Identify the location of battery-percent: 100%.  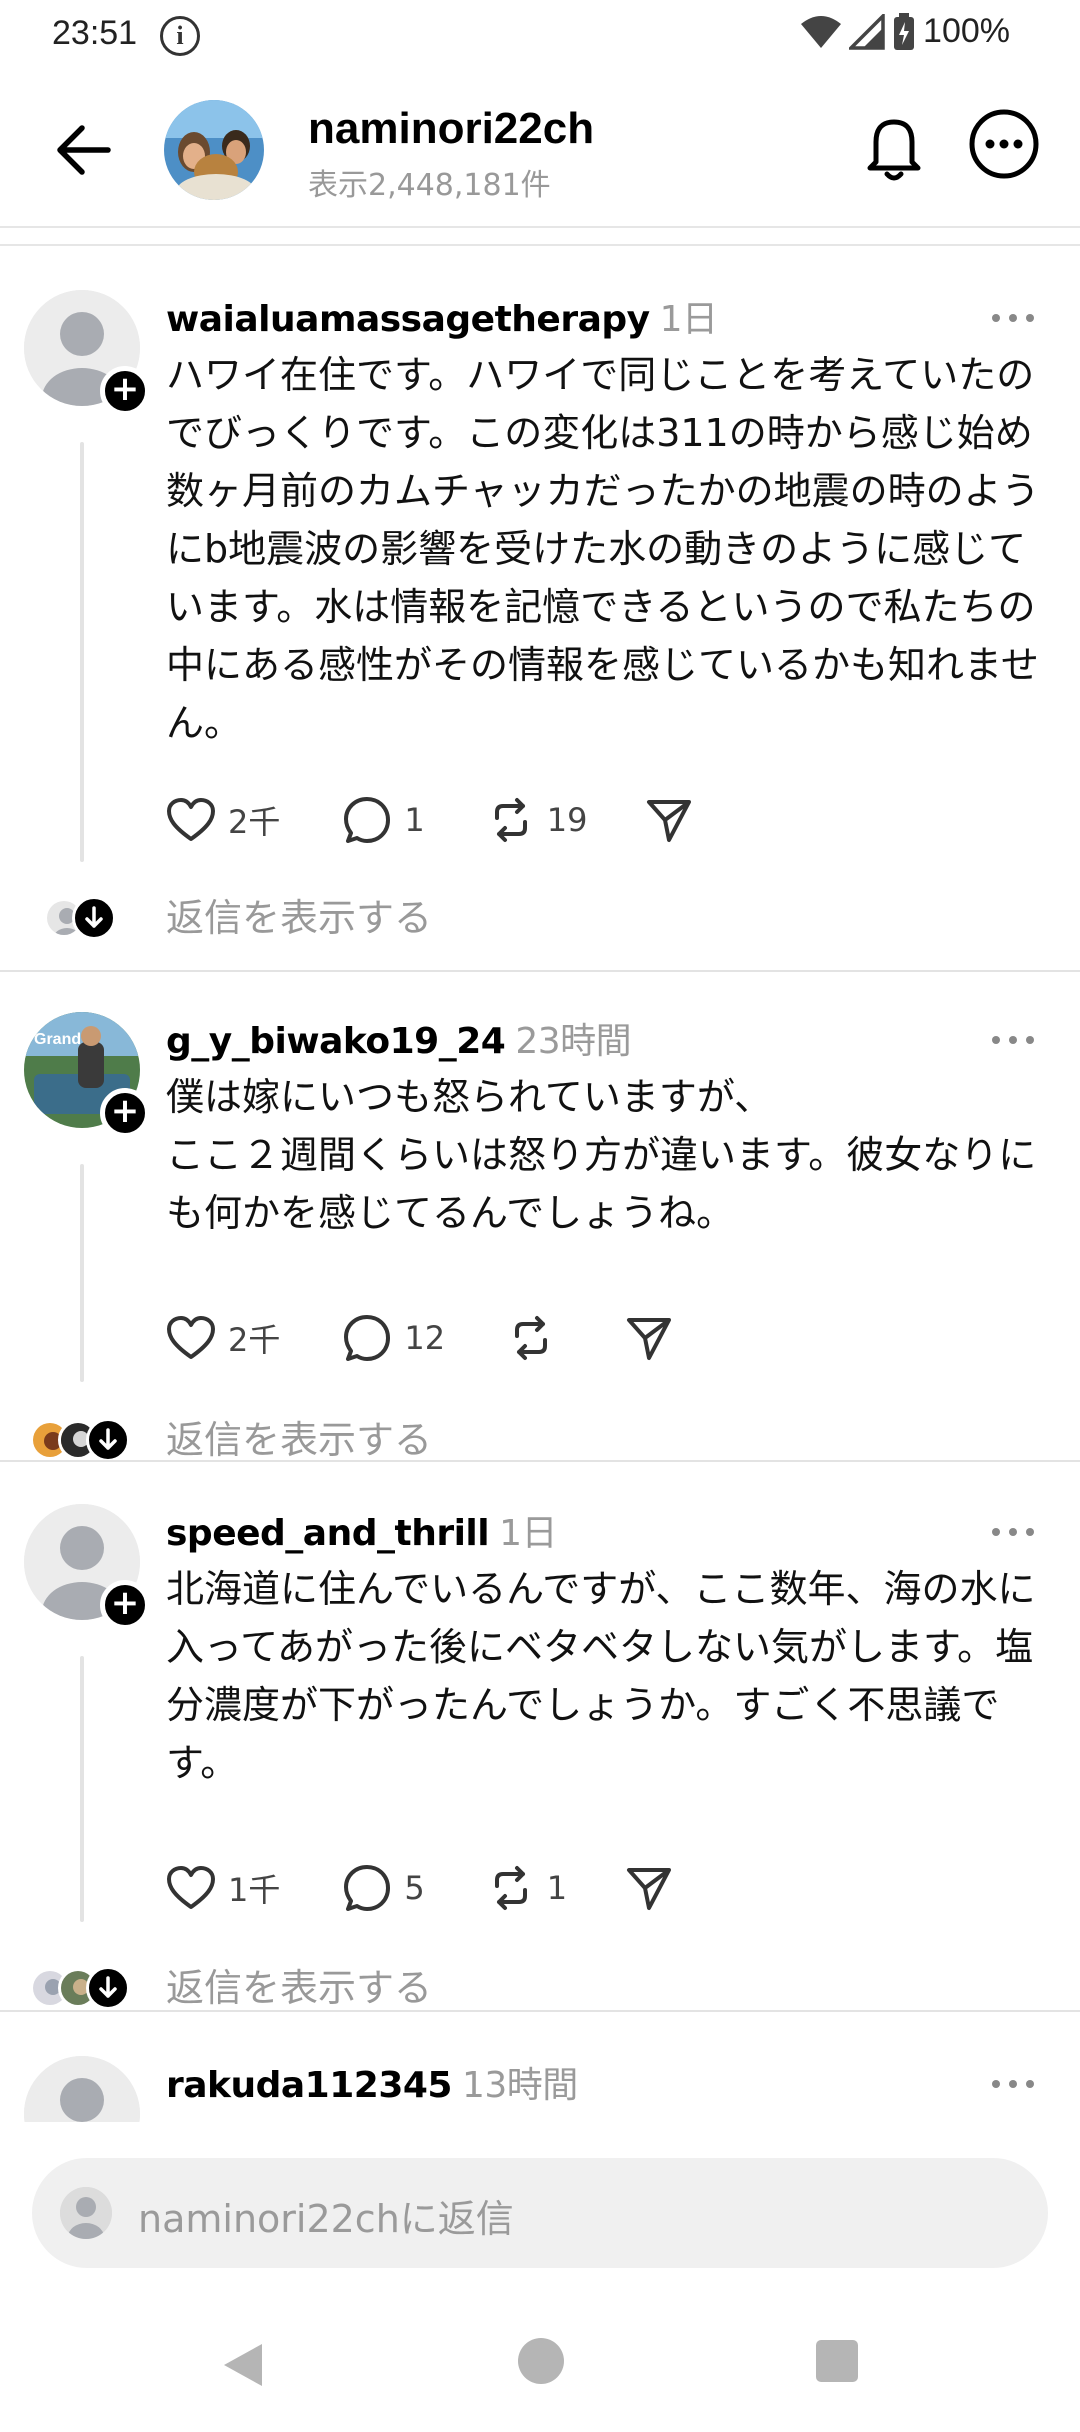
(966, 31).